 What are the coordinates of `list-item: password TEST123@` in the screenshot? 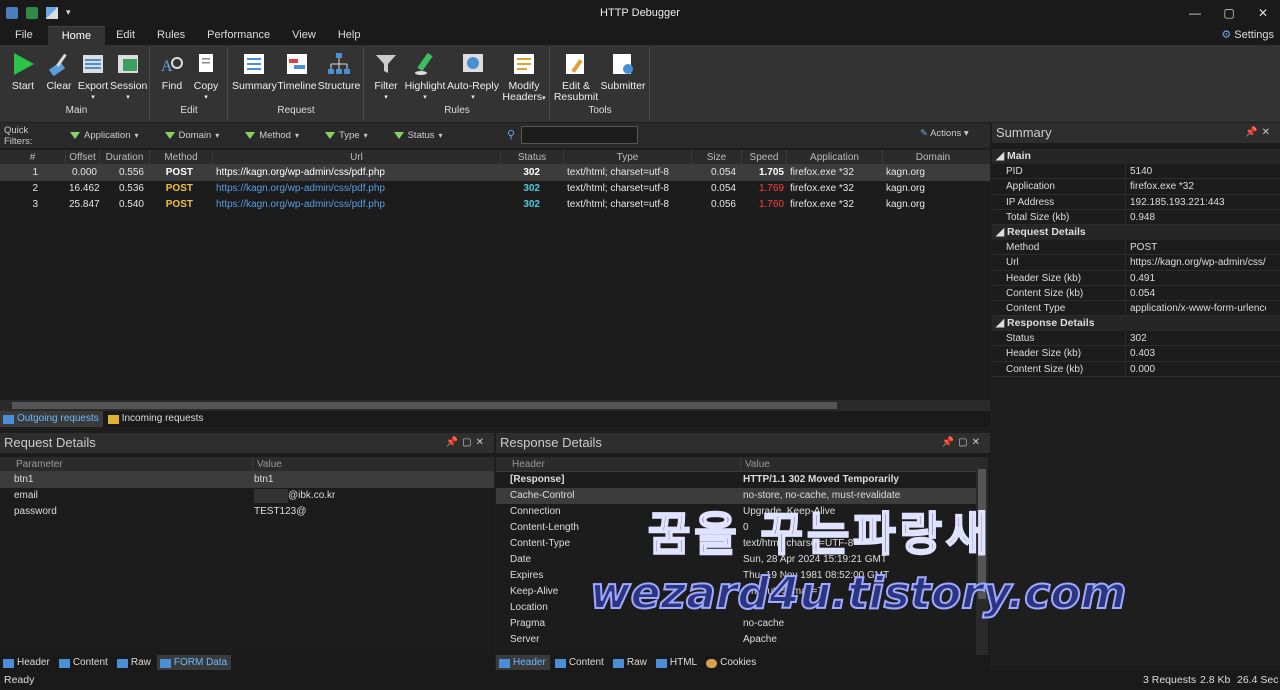 It's located at (247, 512).